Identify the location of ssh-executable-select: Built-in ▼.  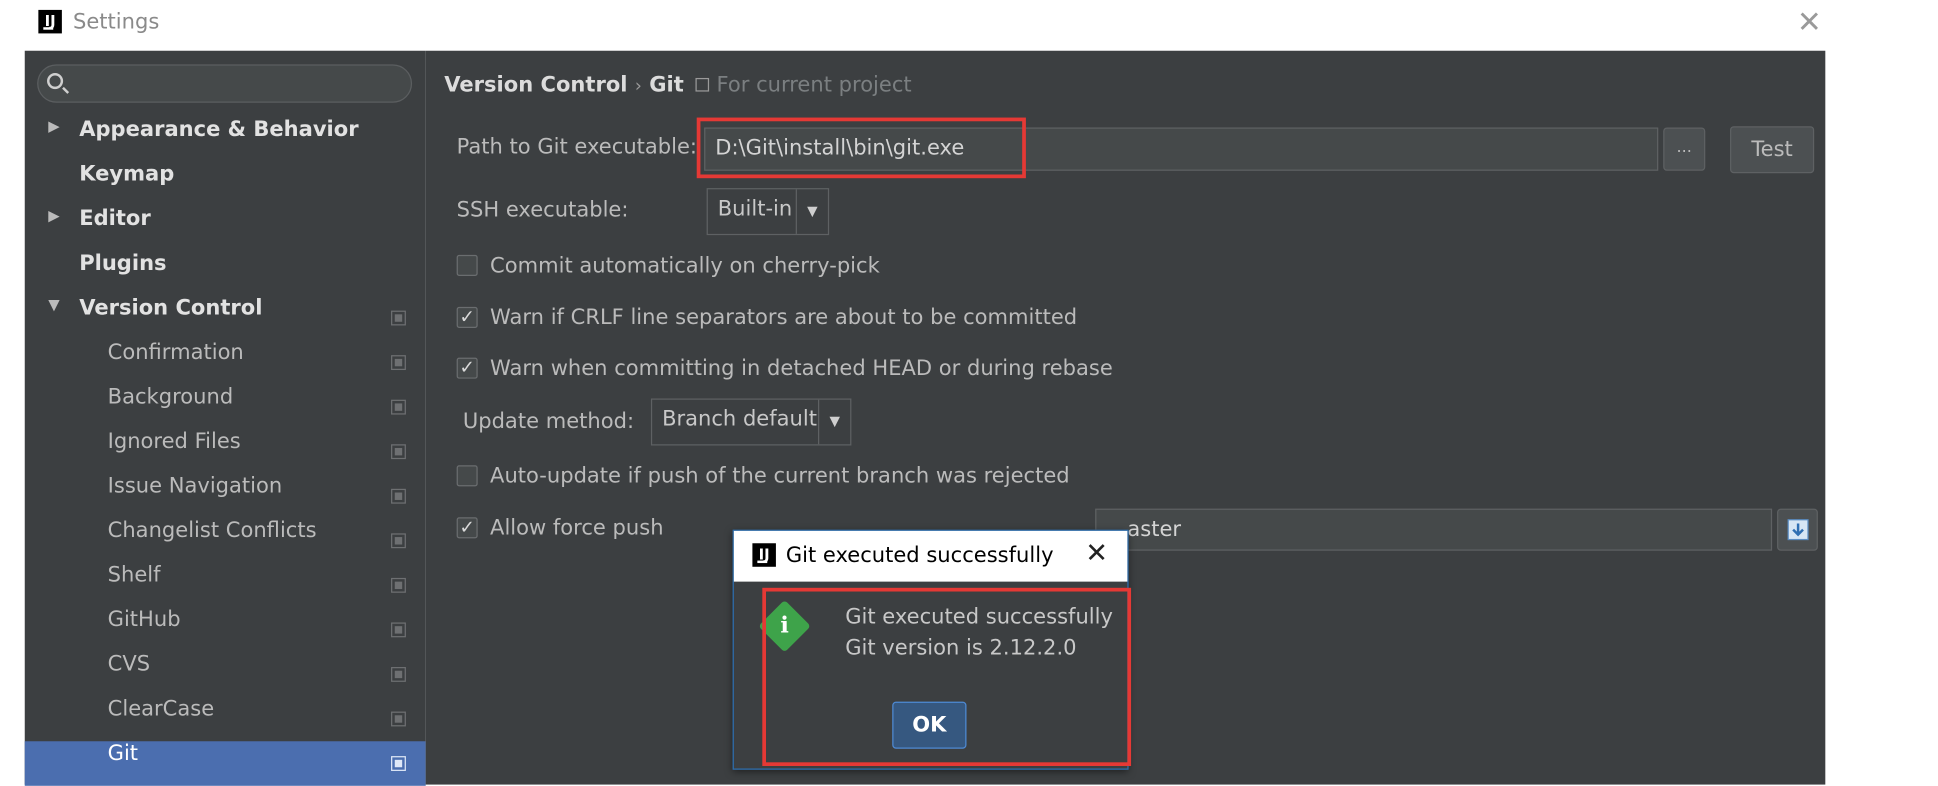
(768, 212).